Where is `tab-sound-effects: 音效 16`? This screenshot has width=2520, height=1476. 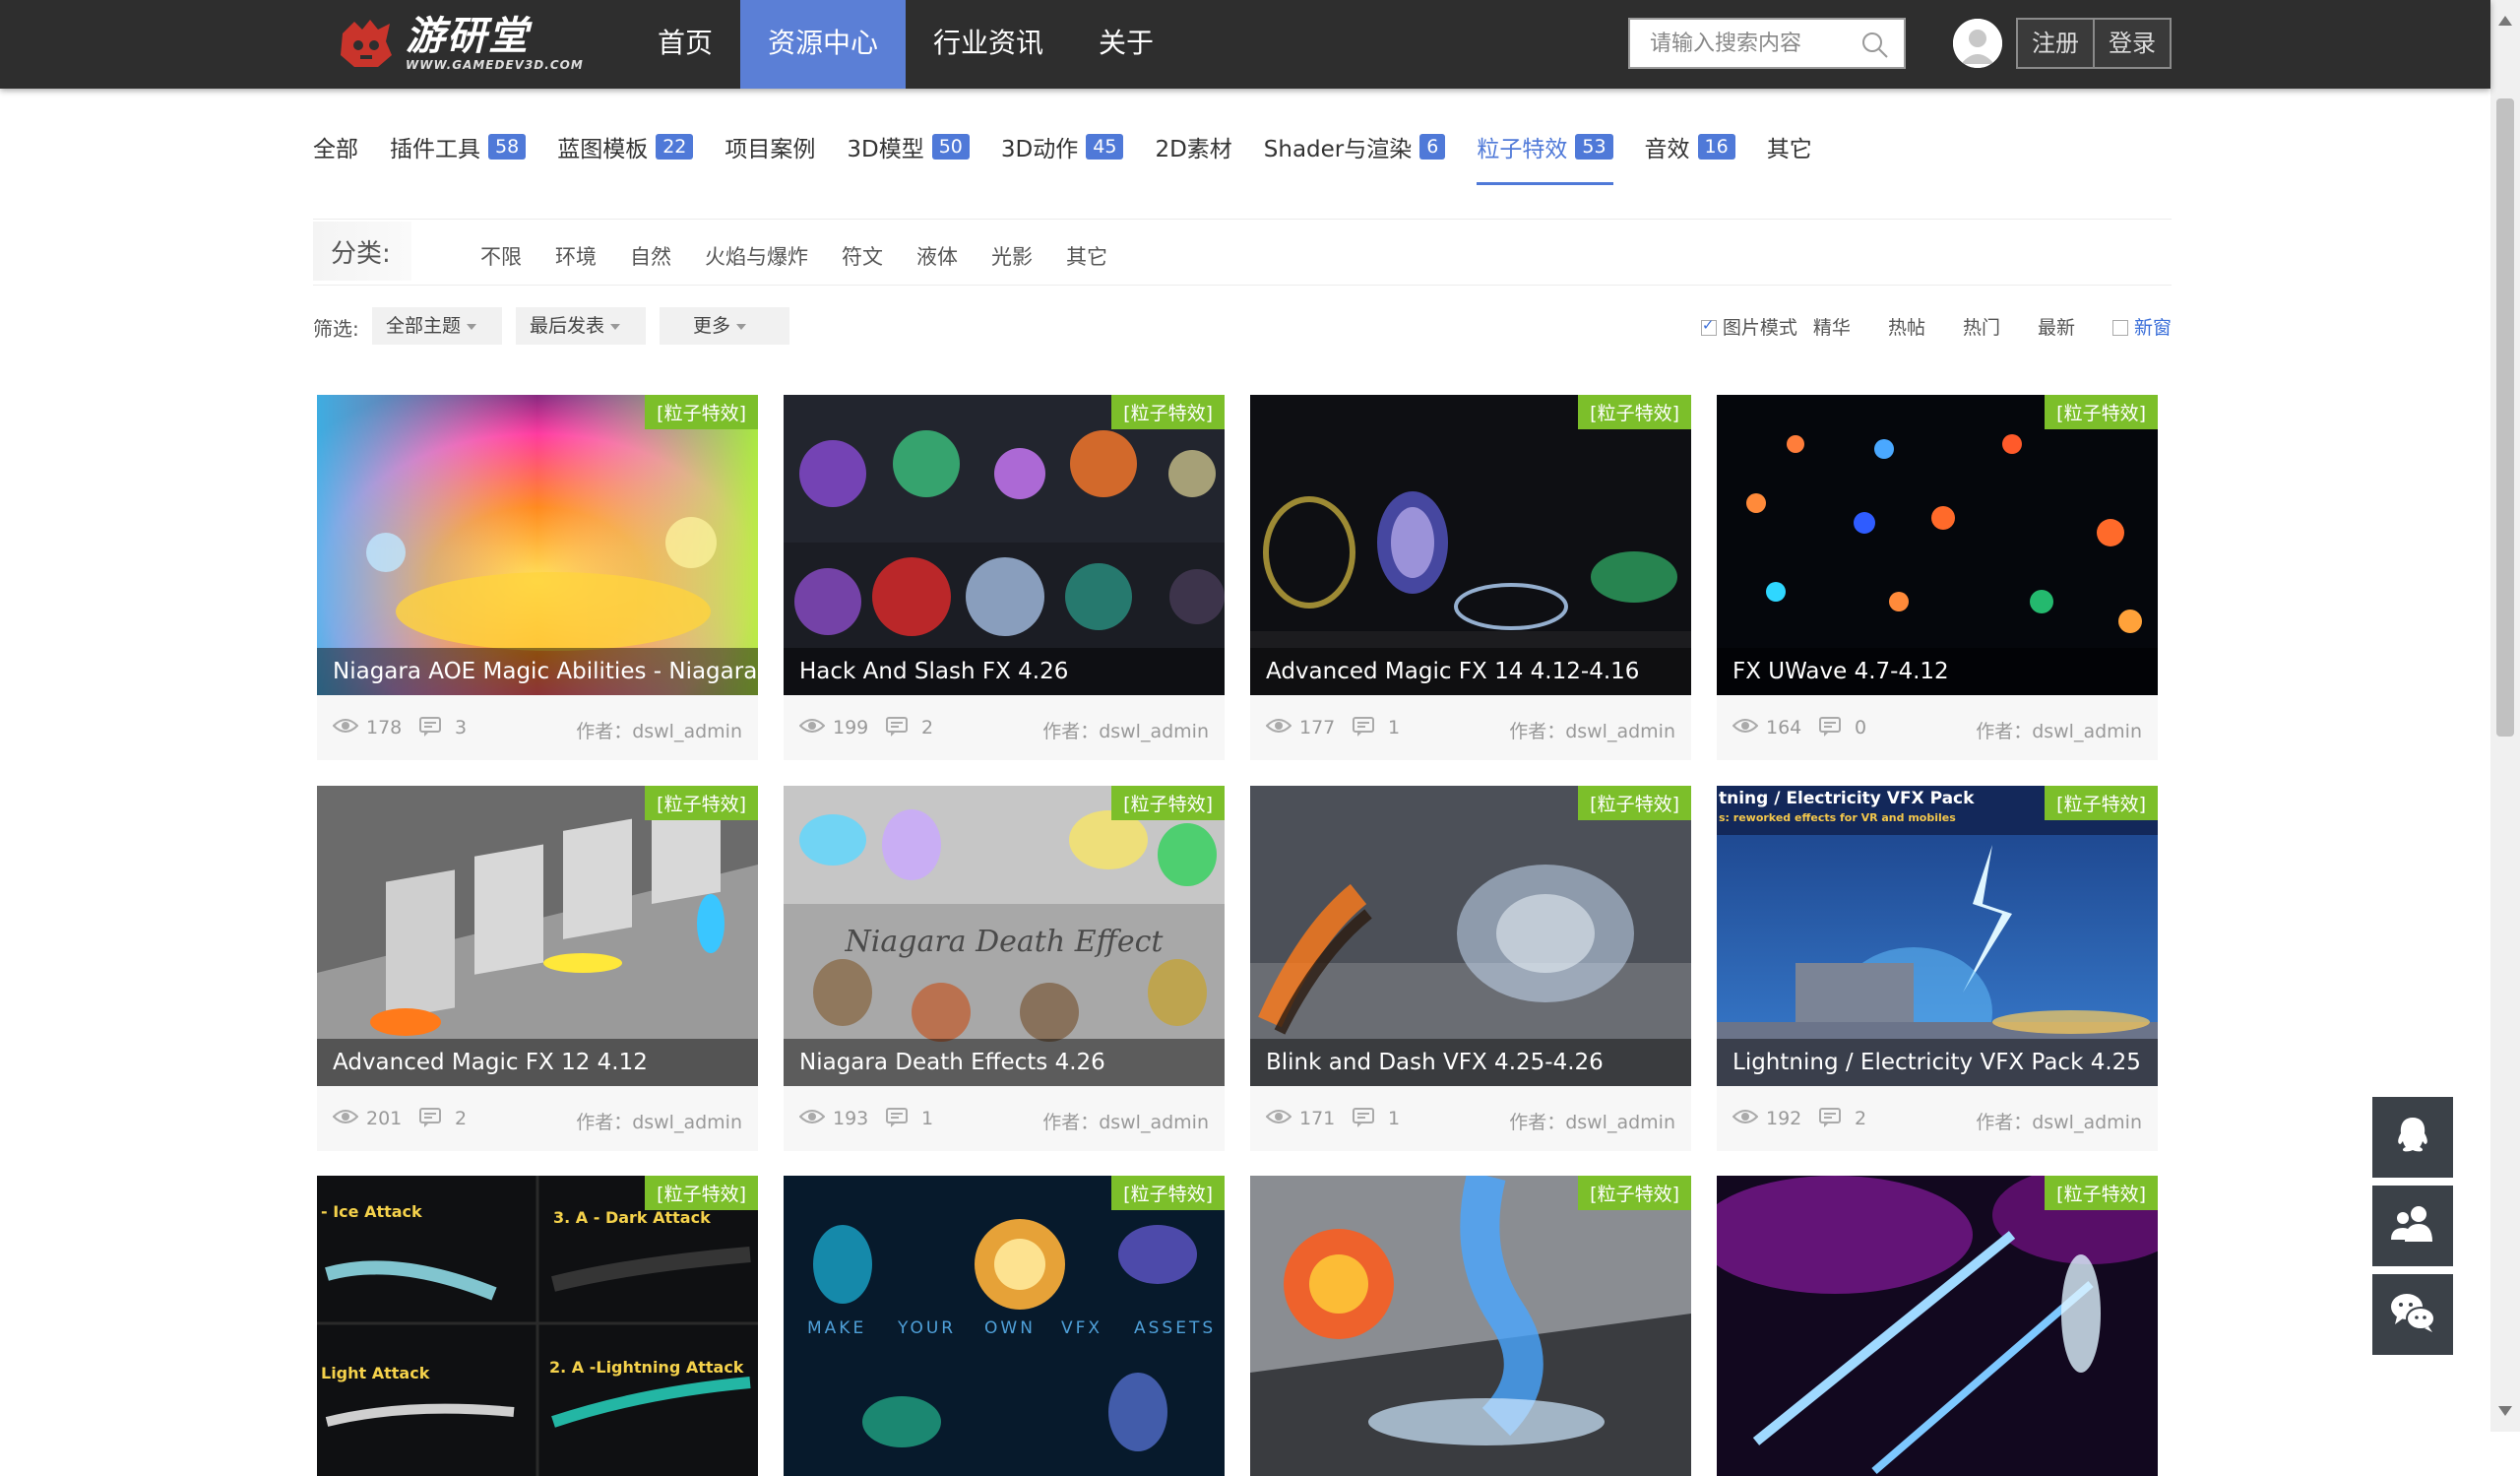 tab-sound-effects: 音效 16 is located at coordinates (1690, 157).